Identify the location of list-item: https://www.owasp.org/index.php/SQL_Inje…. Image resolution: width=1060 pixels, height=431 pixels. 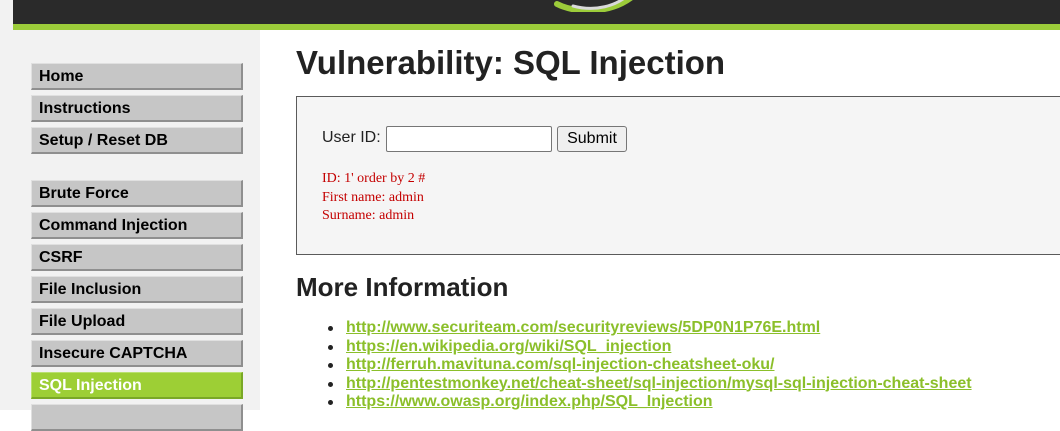
(649, 402).